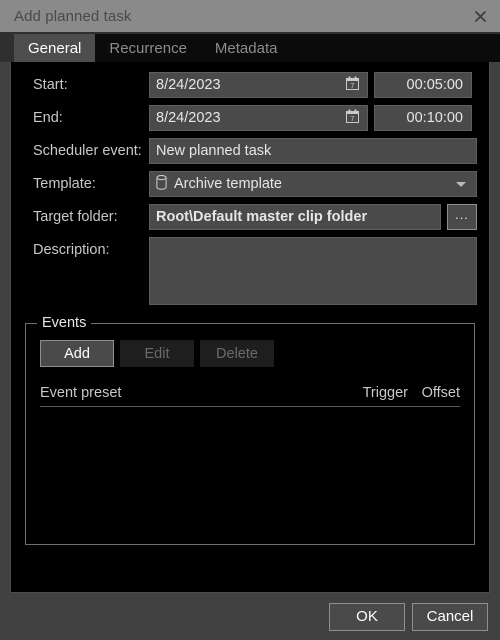  What do you see at coordinates (73, 16) in the screenshot?
I see `window-title: Add planned task` at bounding box center [73, 16].